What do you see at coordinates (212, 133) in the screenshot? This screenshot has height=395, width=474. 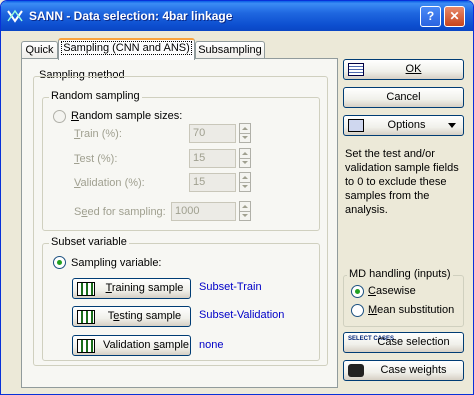 I see `train-percent-input: 70` at bounding box center [212, 133].